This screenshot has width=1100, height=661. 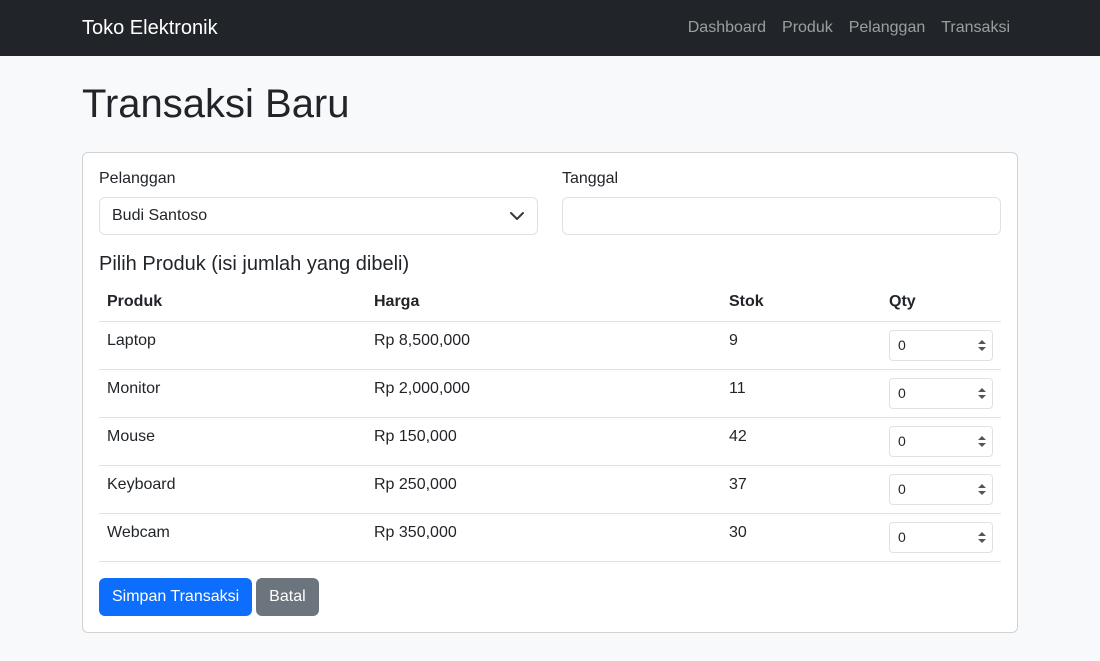 I want to click on save-transaction-button: Simpan Transaksi, so click(x=176, y=596).